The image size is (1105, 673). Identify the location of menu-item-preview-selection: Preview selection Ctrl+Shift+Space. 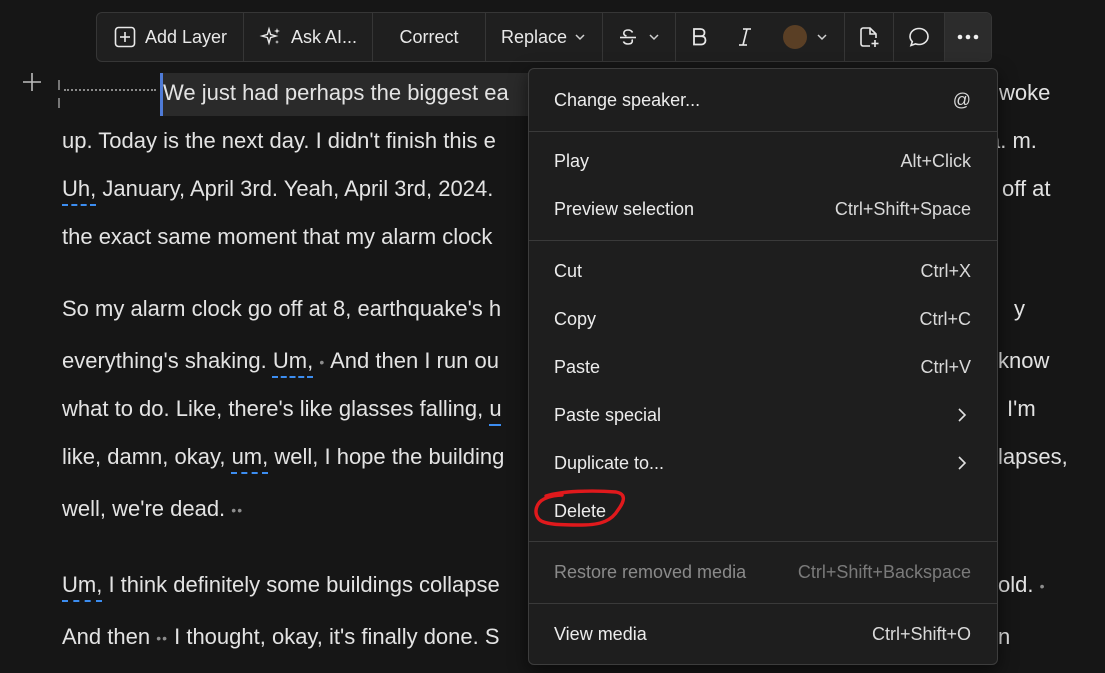
(763, 209).